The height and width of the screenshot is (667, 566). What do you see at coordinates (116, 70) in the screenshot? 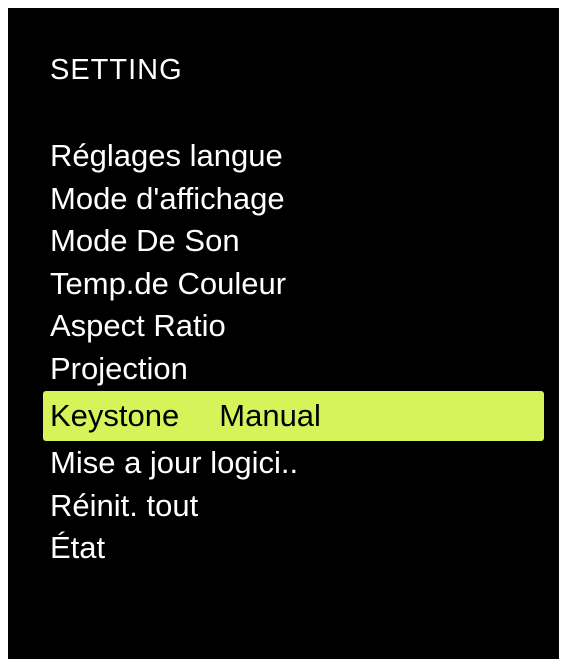
I see `page-title: SETTING` at bounding box center [116, 70].